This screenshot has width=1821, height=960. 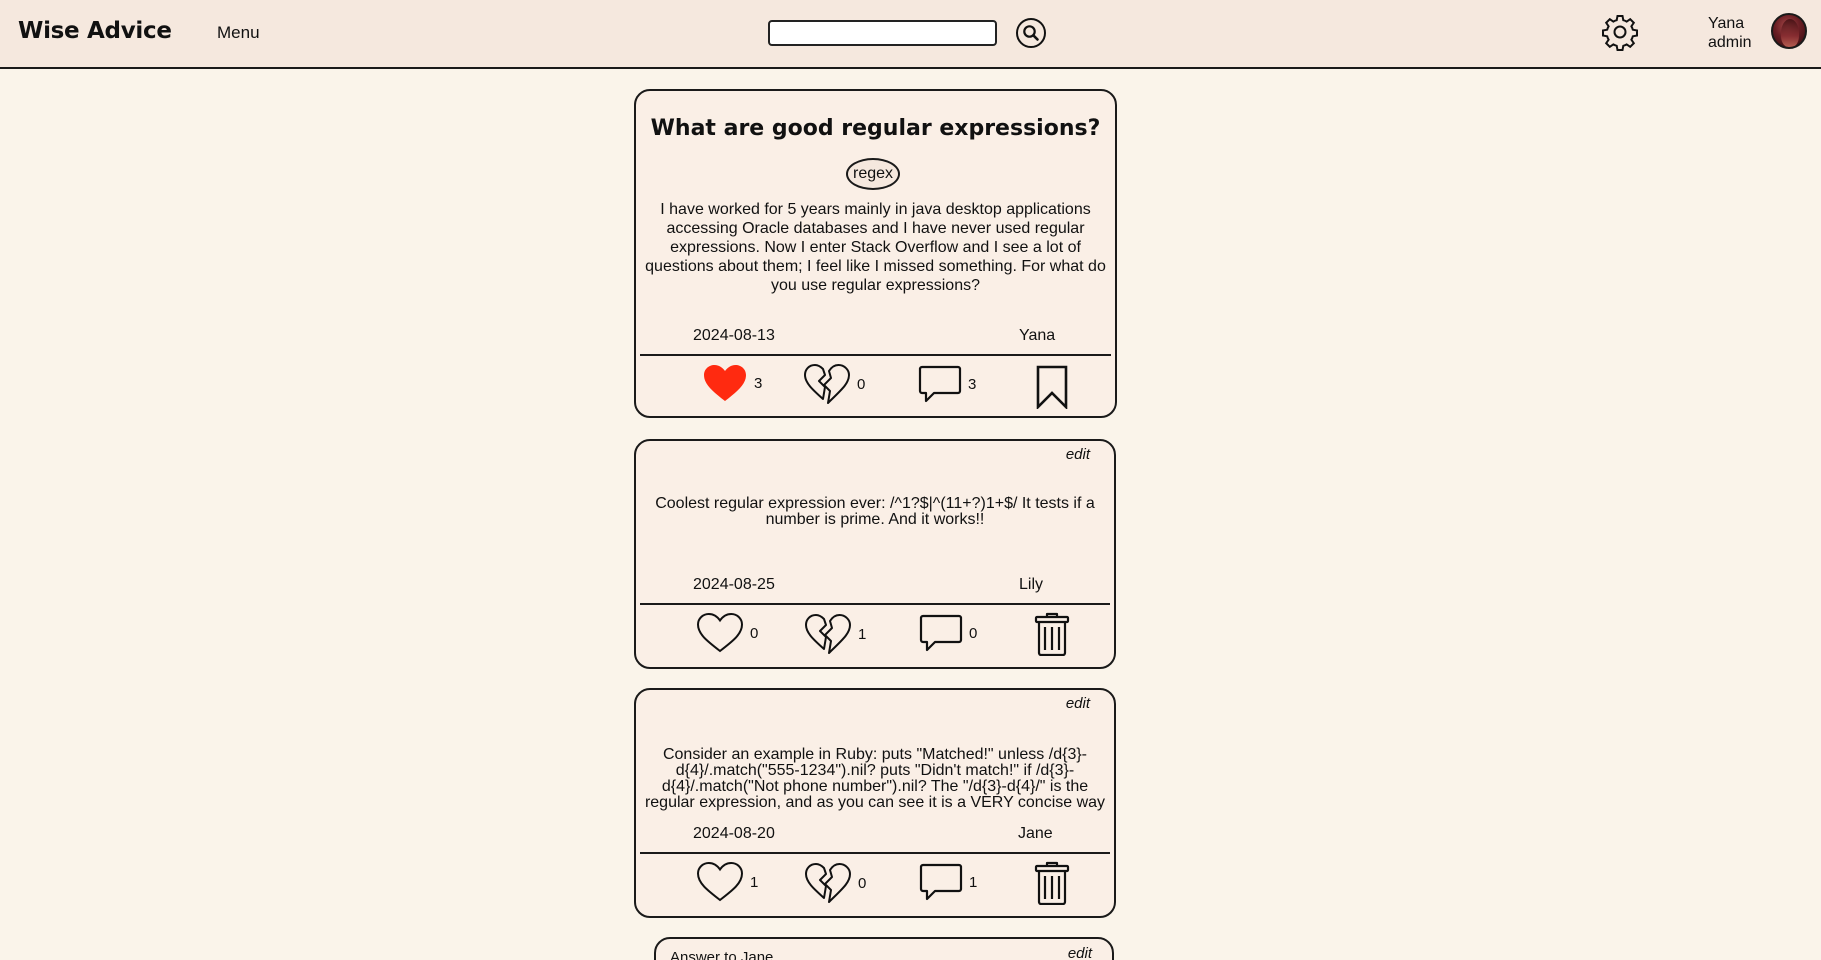 What do you see at coordinates (973, 633) in the screenshot?
I see `comment-count: 0` at bounding box center [973, 633].